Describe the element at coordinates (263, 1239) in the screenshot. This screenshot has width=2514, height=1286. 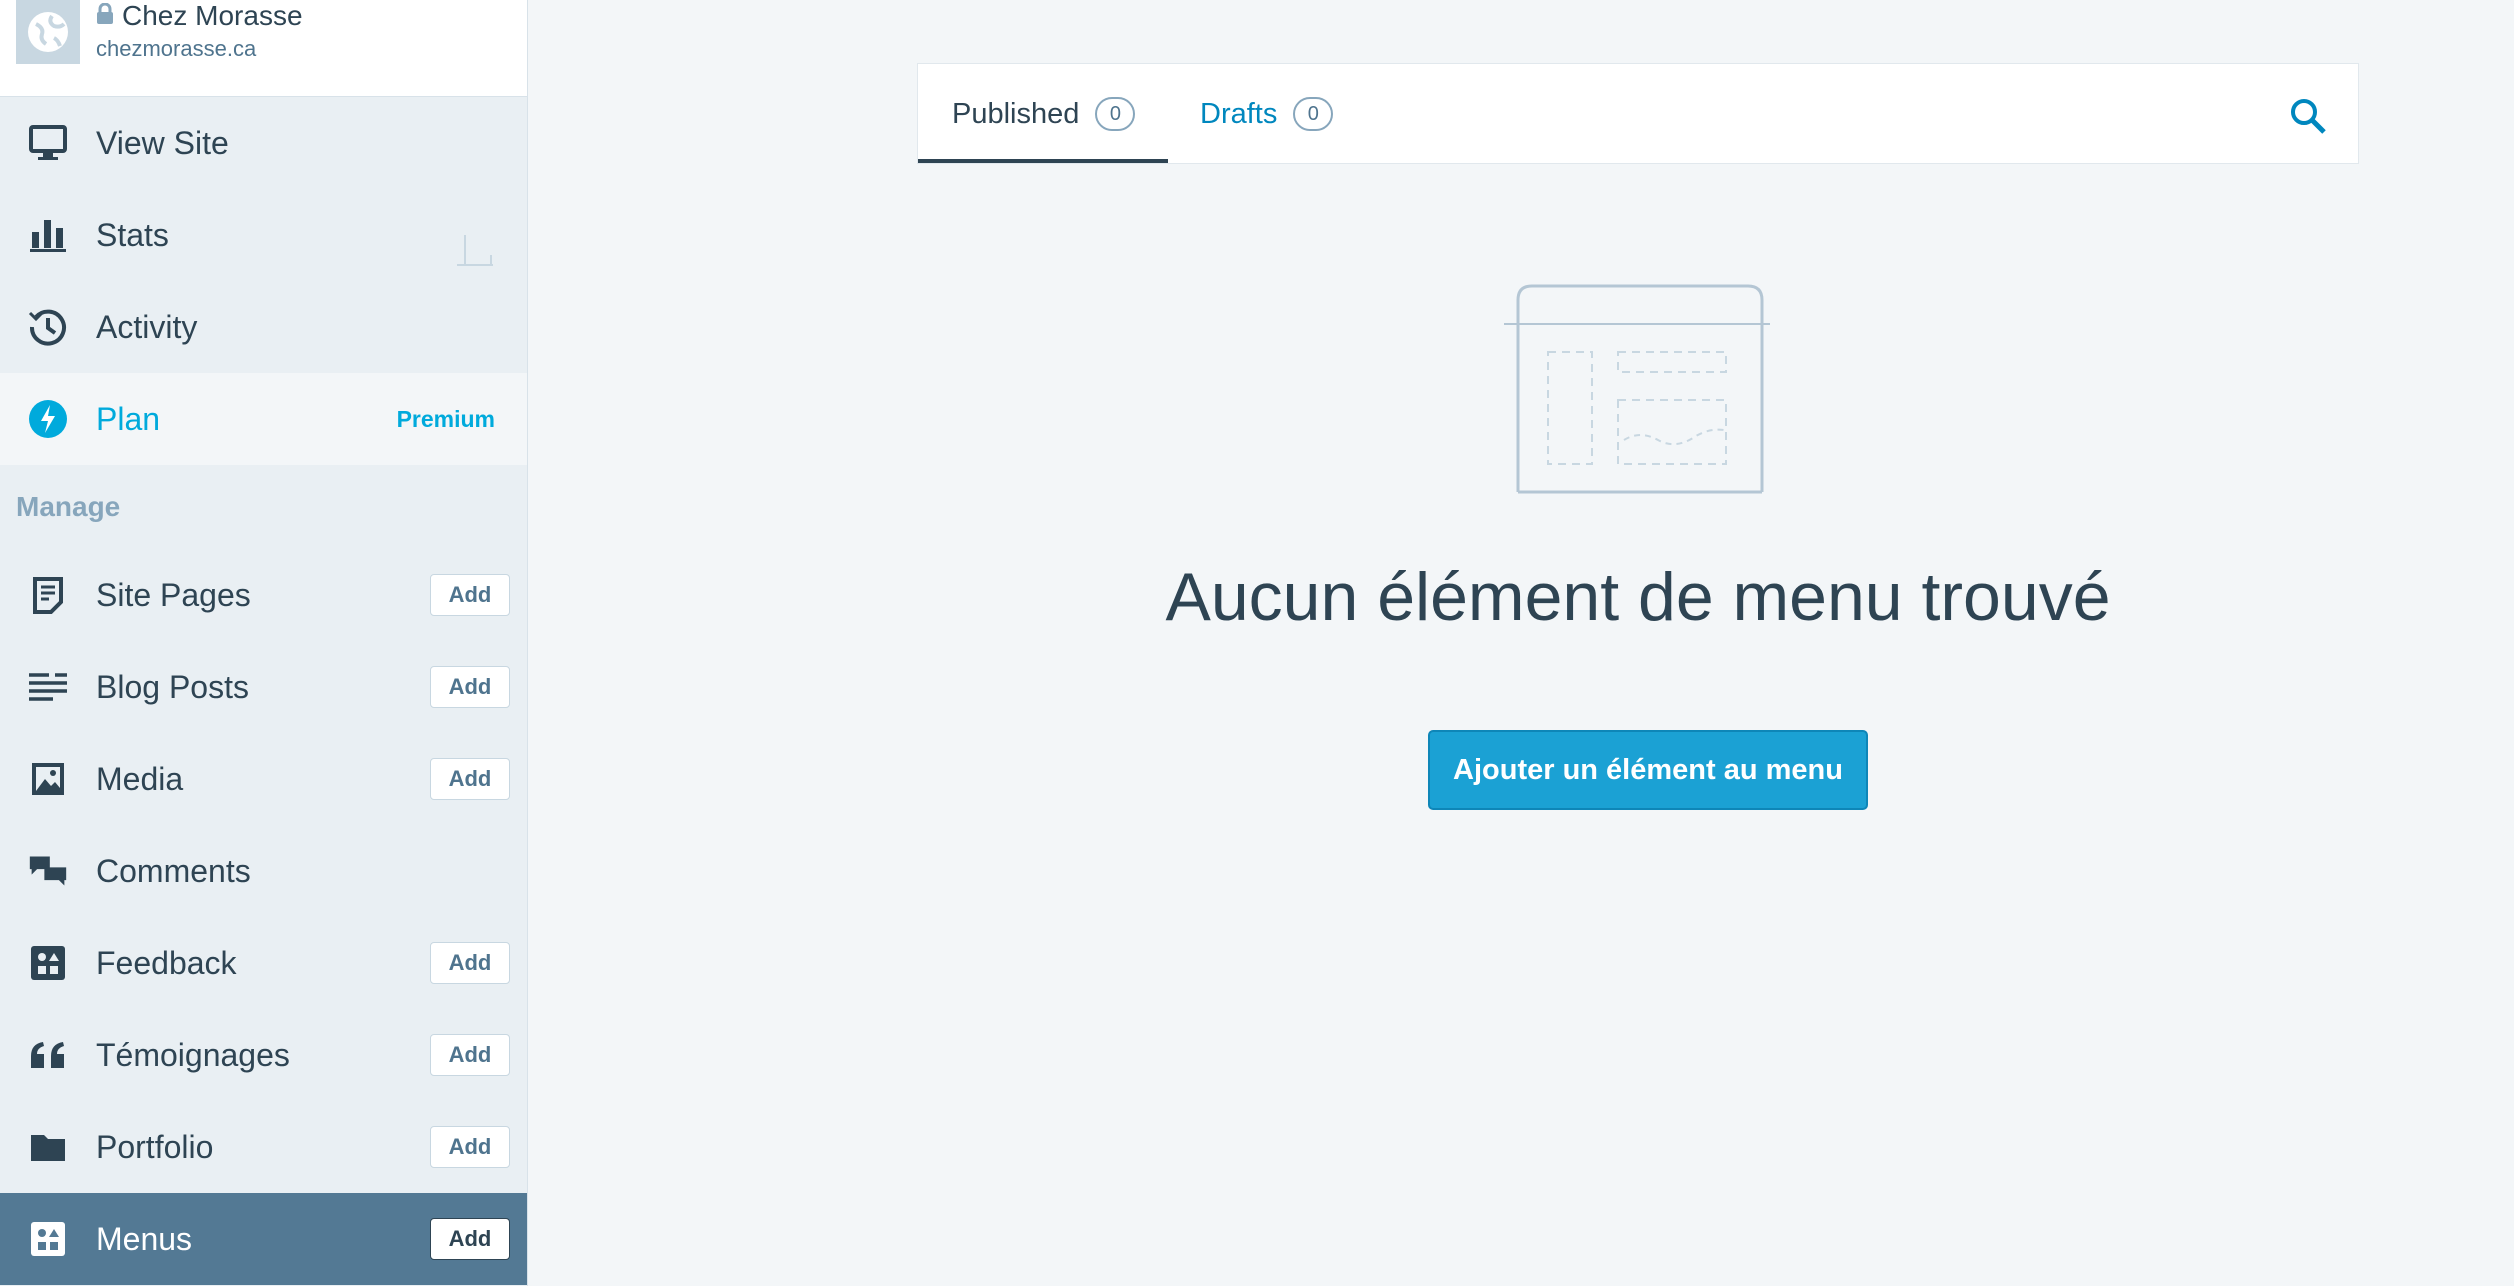
I see `sidebar-item-menus: Menus Add` at that location.